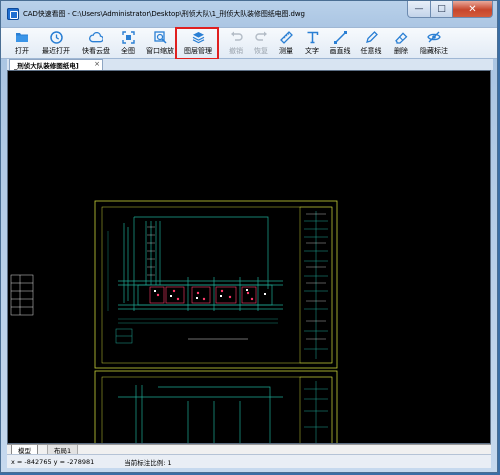 Image resolution: width=500 pixels, height=475 pixels. What do you see at coordinates (434, 51) in the screenshot?
I see `hide-annotations-label: 隐藏标注` at bounding box center [434, 51].